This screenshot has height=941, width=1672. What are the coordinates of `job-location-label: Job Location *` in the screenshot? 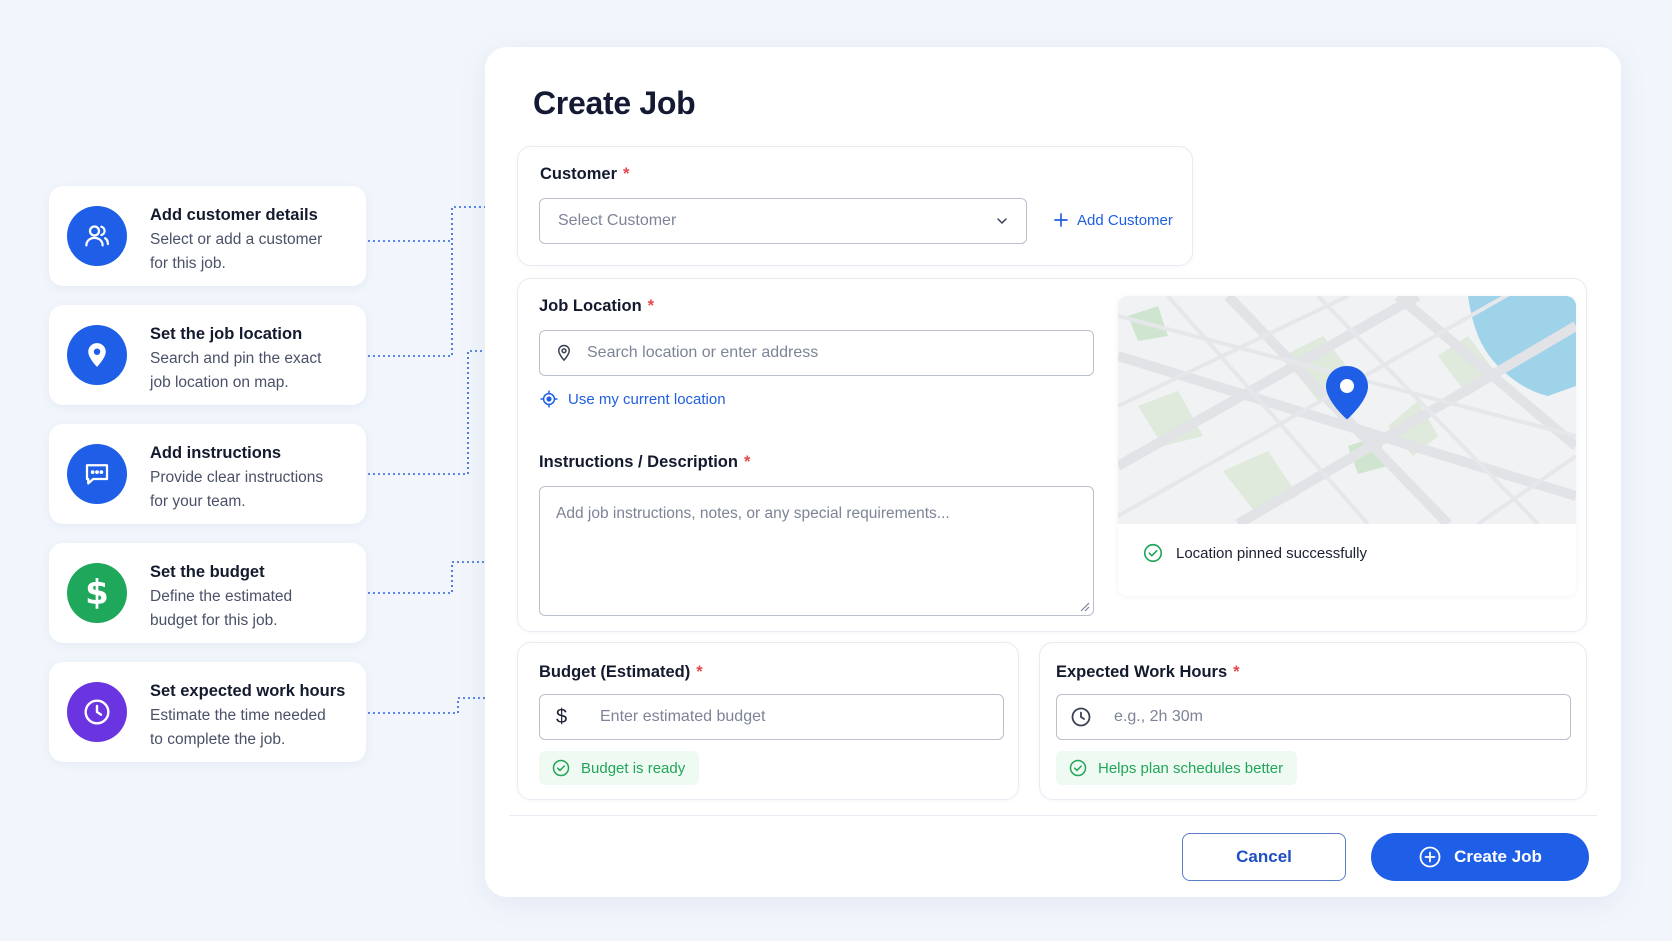 It's located at (597, 306).